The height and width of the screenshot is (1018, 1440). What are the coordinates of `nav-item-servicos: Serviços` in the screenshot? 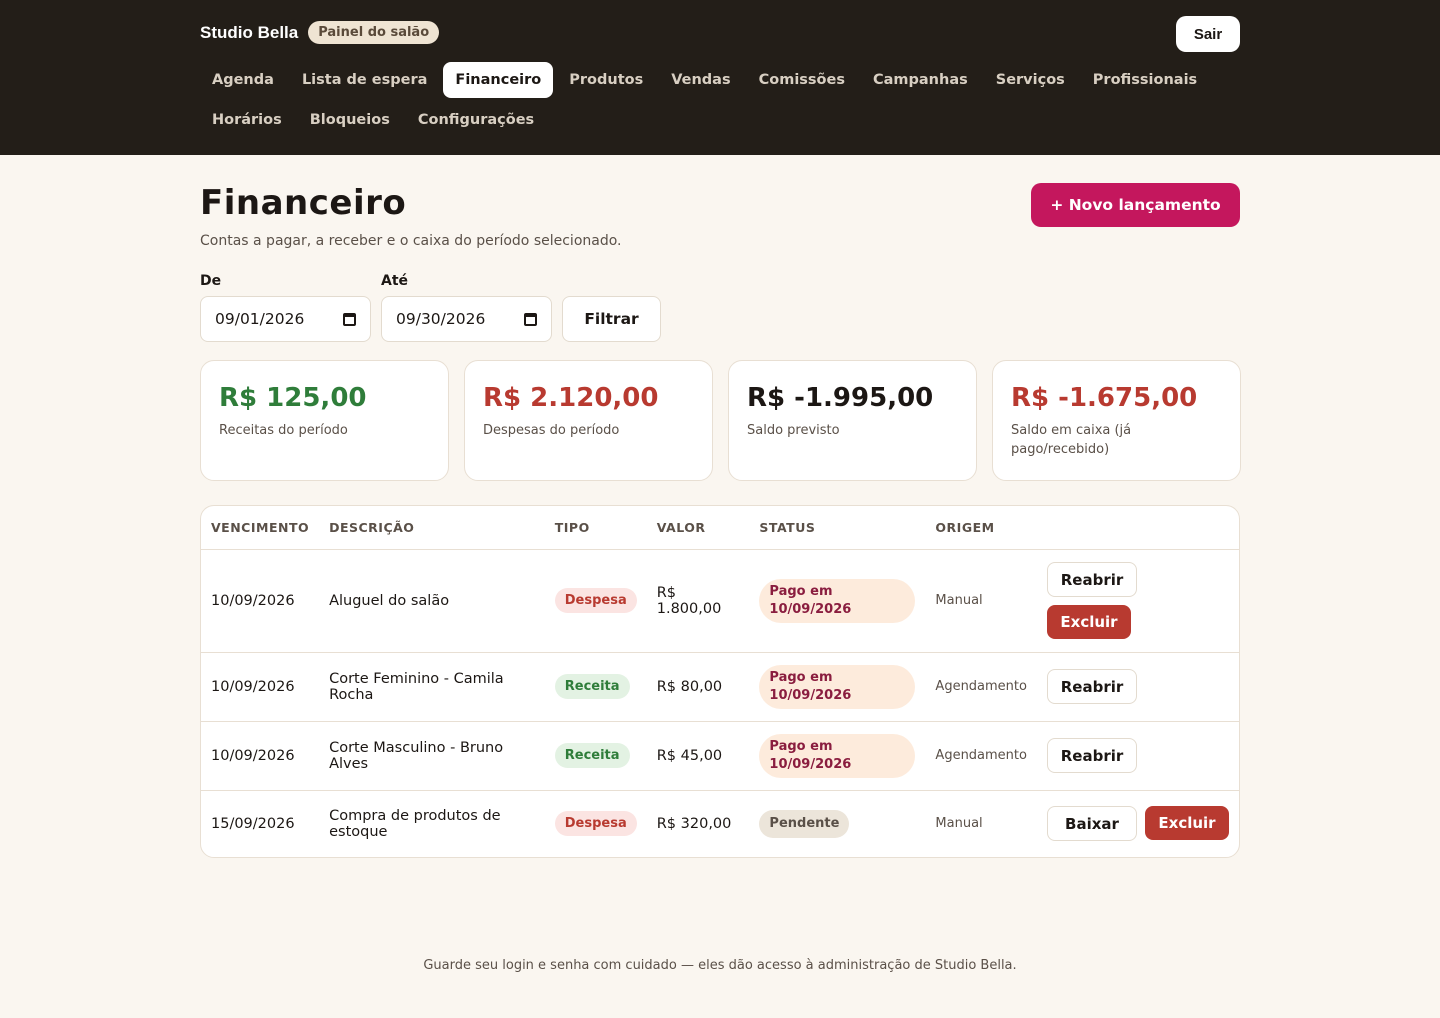 It's located at (1030, 80).